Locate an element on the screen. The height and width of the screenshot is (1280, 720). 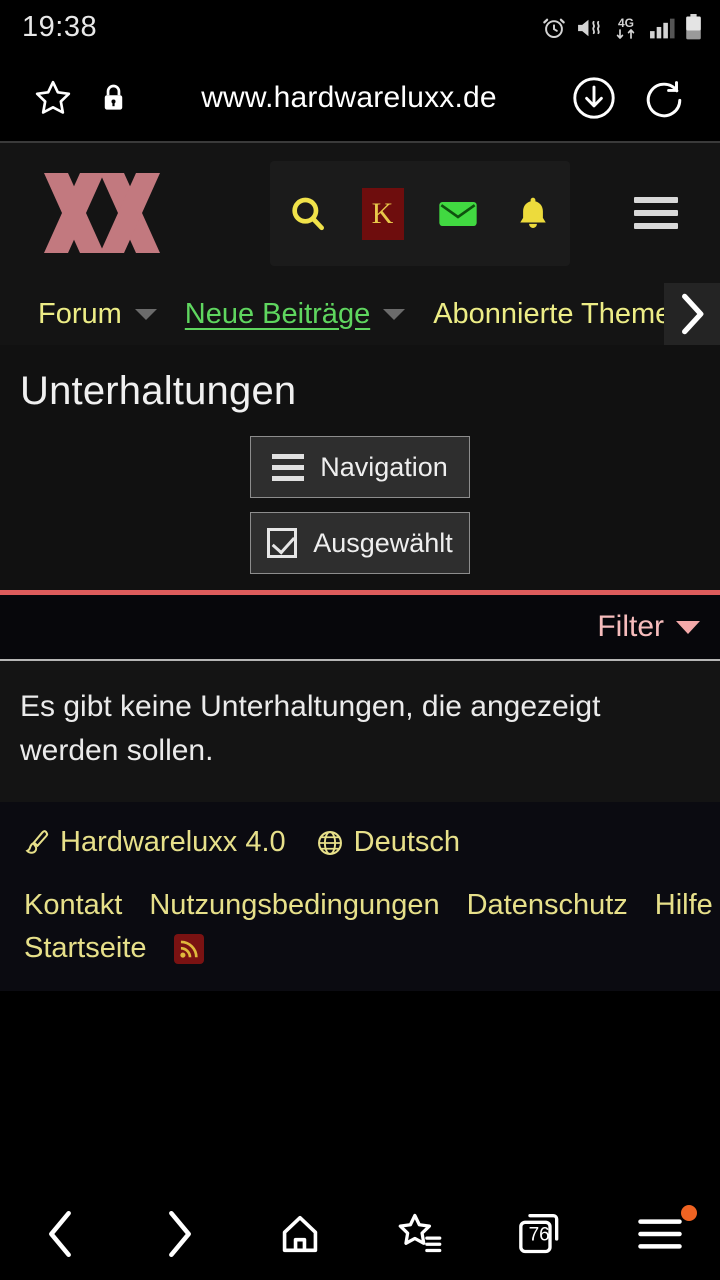
status-clock: 19:38 is located at coordinates (60, 27).